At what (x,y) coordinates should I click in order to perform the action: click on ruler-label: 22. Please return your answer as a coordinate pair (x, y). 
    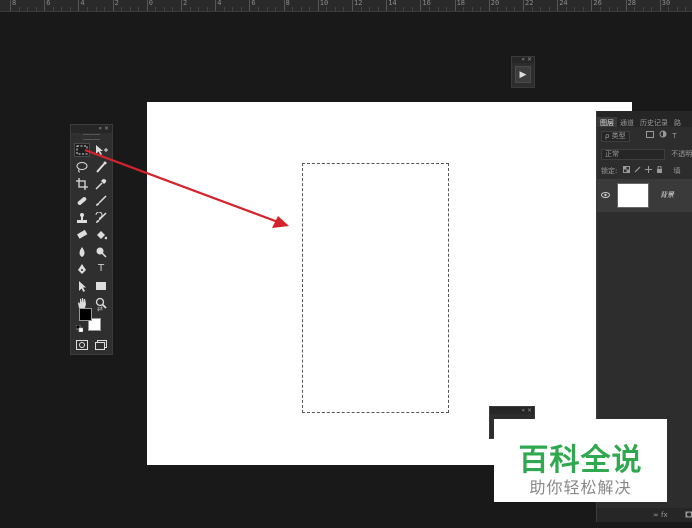
    Looking at the image, I should click on (529, 3).